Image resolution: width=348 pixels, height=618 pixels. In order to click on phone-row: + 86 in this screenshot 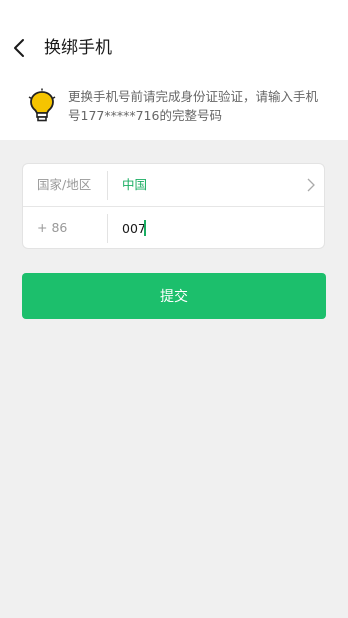, I will do `click(173, 228)`.